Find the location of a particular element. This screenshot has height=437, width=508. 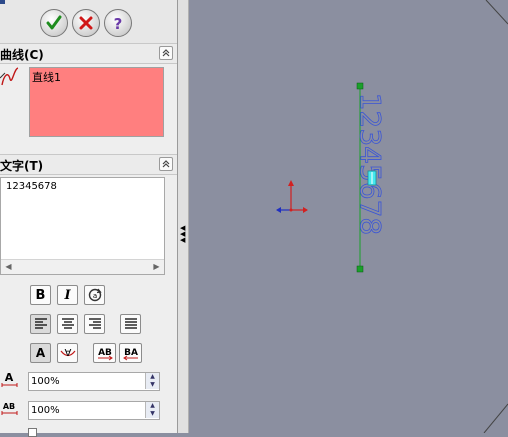

curve-icon is located at coordinates (9, 76).